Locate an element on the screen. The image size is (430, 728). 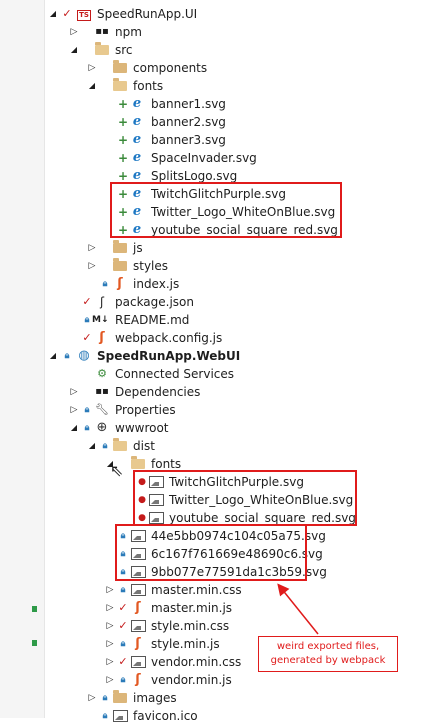
tree-item-bundle-file: ▷ 🔒︎ ʃ vendor.min.js is located at coordinates (215, 680).